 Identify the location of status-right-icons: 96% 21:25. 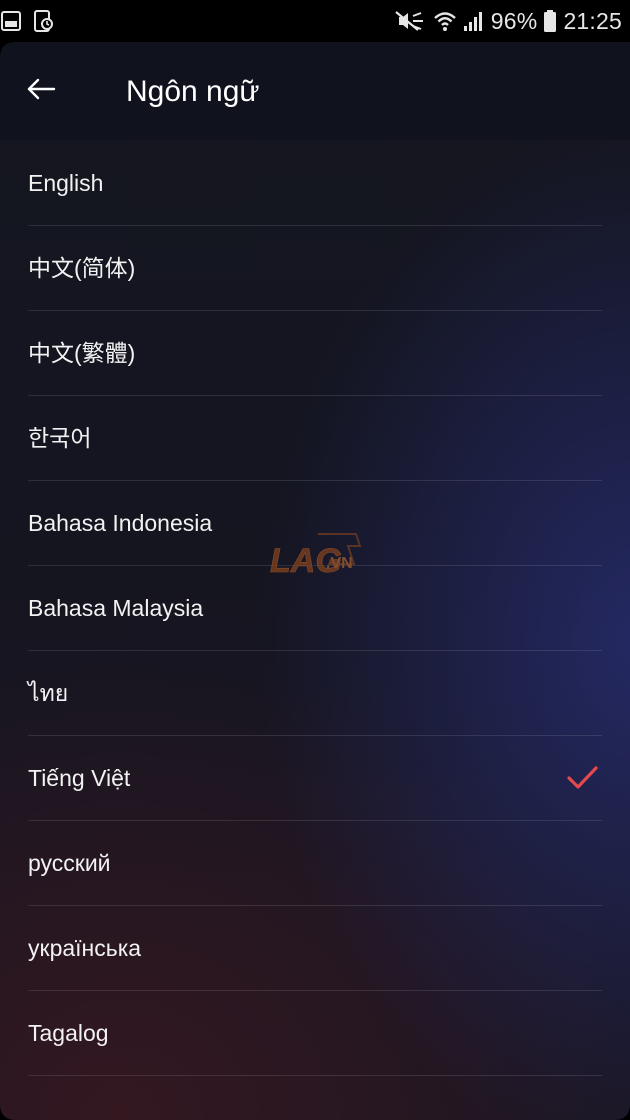
(507, 21).